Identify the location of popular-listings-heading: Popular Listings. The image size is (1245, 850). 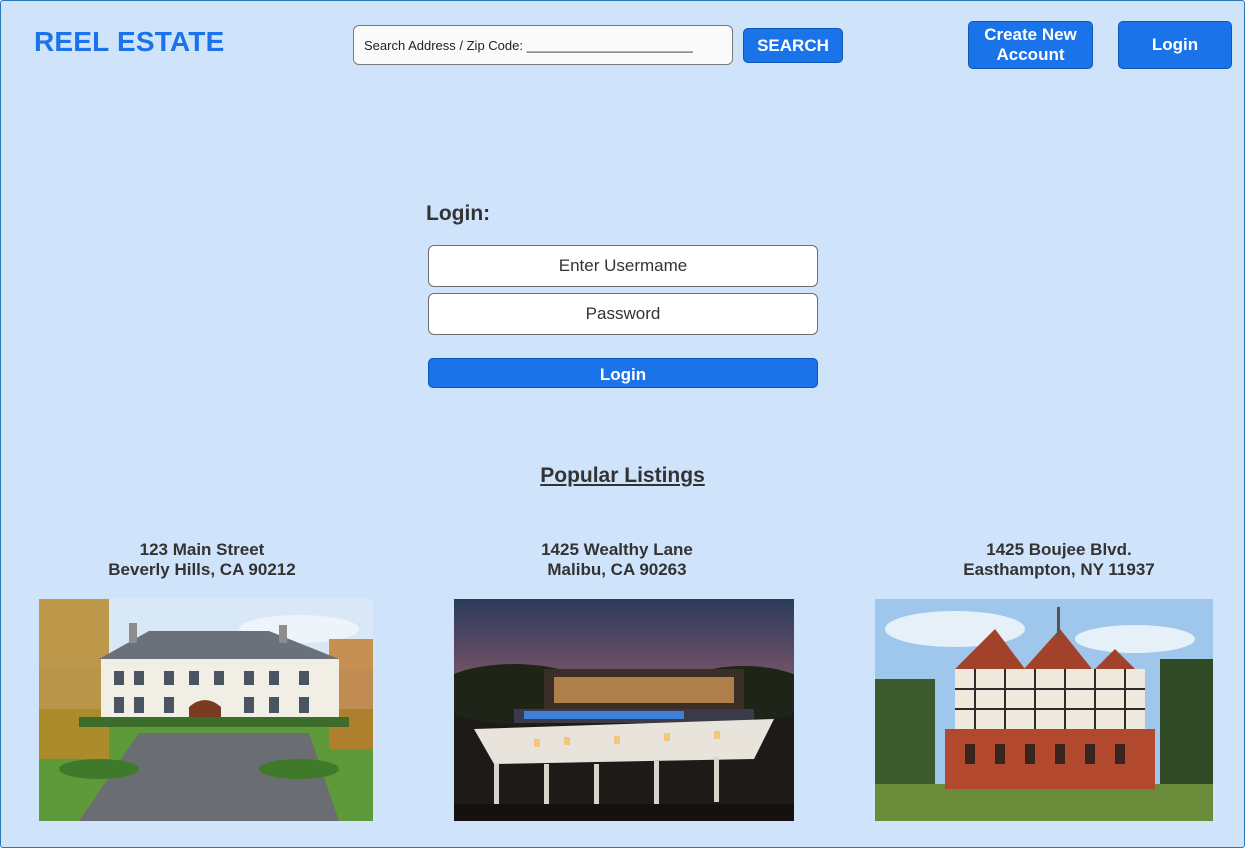
(622, 476).